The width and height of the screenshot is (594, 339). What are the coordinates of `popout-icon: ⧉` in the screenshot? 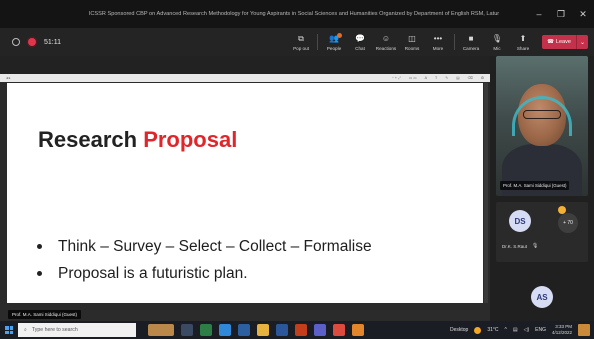 It's located at (301, 38).